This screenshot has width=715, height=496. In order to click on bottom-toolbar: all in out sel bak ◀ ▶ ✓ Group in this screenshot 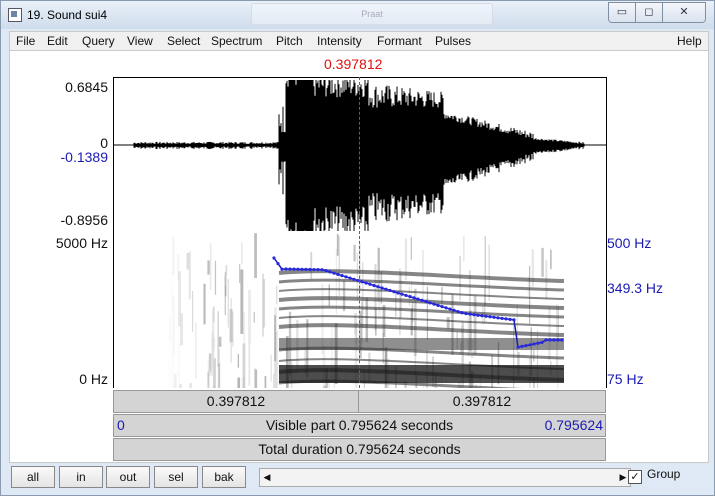, I will do `click(358, 476)`.